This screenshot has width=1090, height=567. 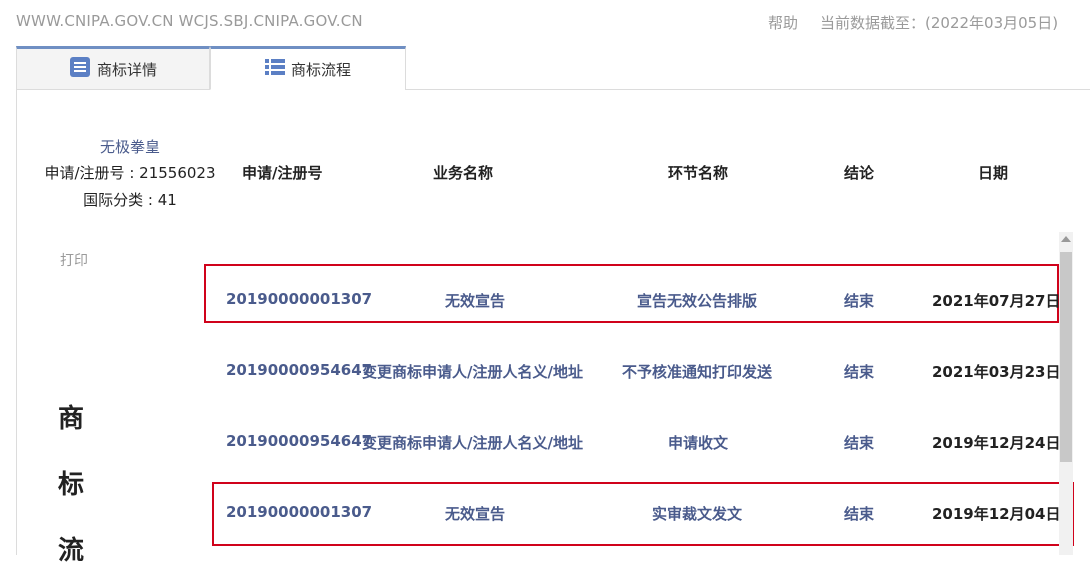 What do you see at coordinates (697, 301) in the screenshot?
I see `row-step: 宣告无效公告排版` at bounding box center [697, 301].